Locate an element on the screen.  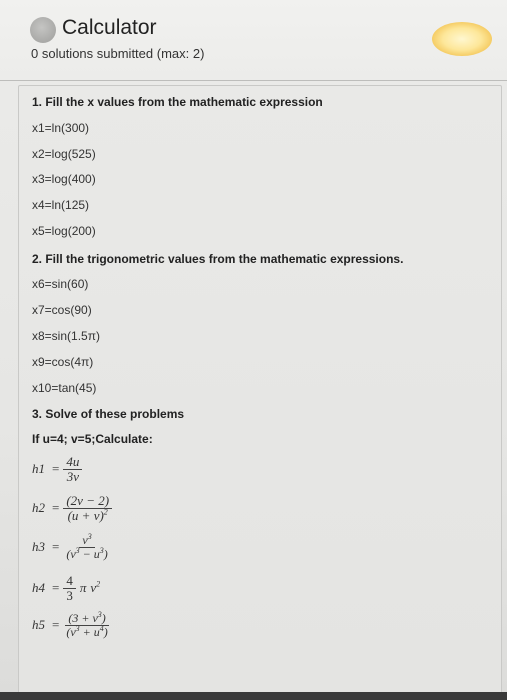
formula-h2-fraction: (2v − 2) (u + v)2 is located at coordinates (88, 508).